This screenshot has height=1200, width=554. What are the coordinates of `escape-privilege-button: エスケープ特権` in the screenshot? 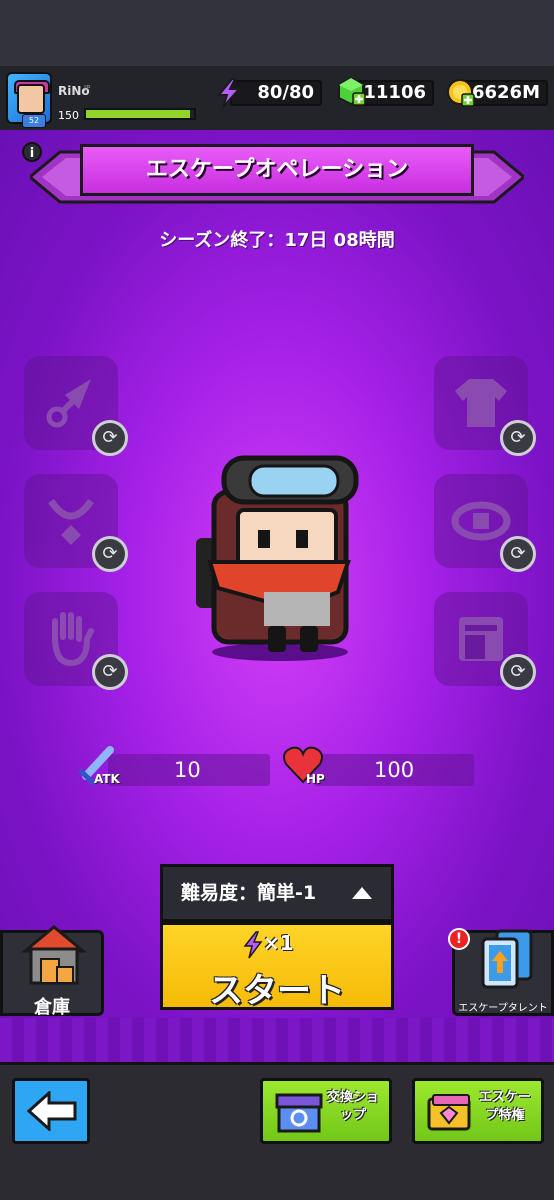 It's located at (478, 1111).